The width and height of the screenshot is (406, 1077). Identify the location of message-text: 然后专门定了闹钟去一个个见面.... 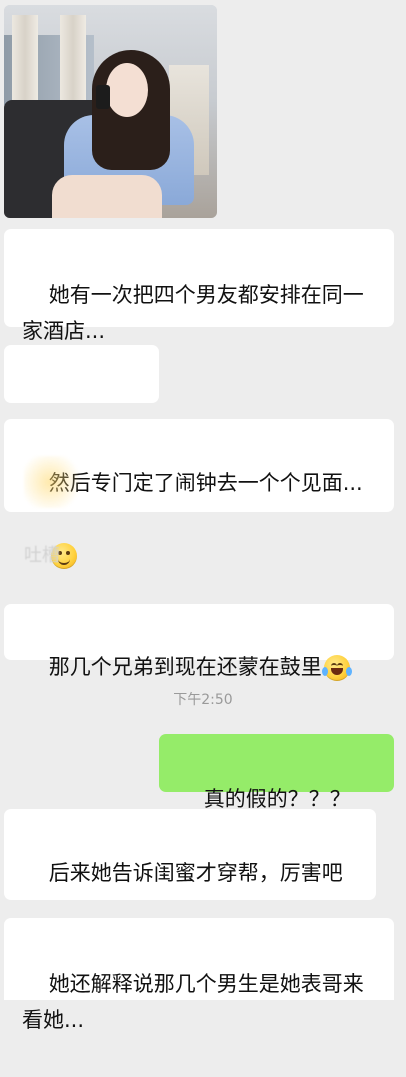
(205, 483).